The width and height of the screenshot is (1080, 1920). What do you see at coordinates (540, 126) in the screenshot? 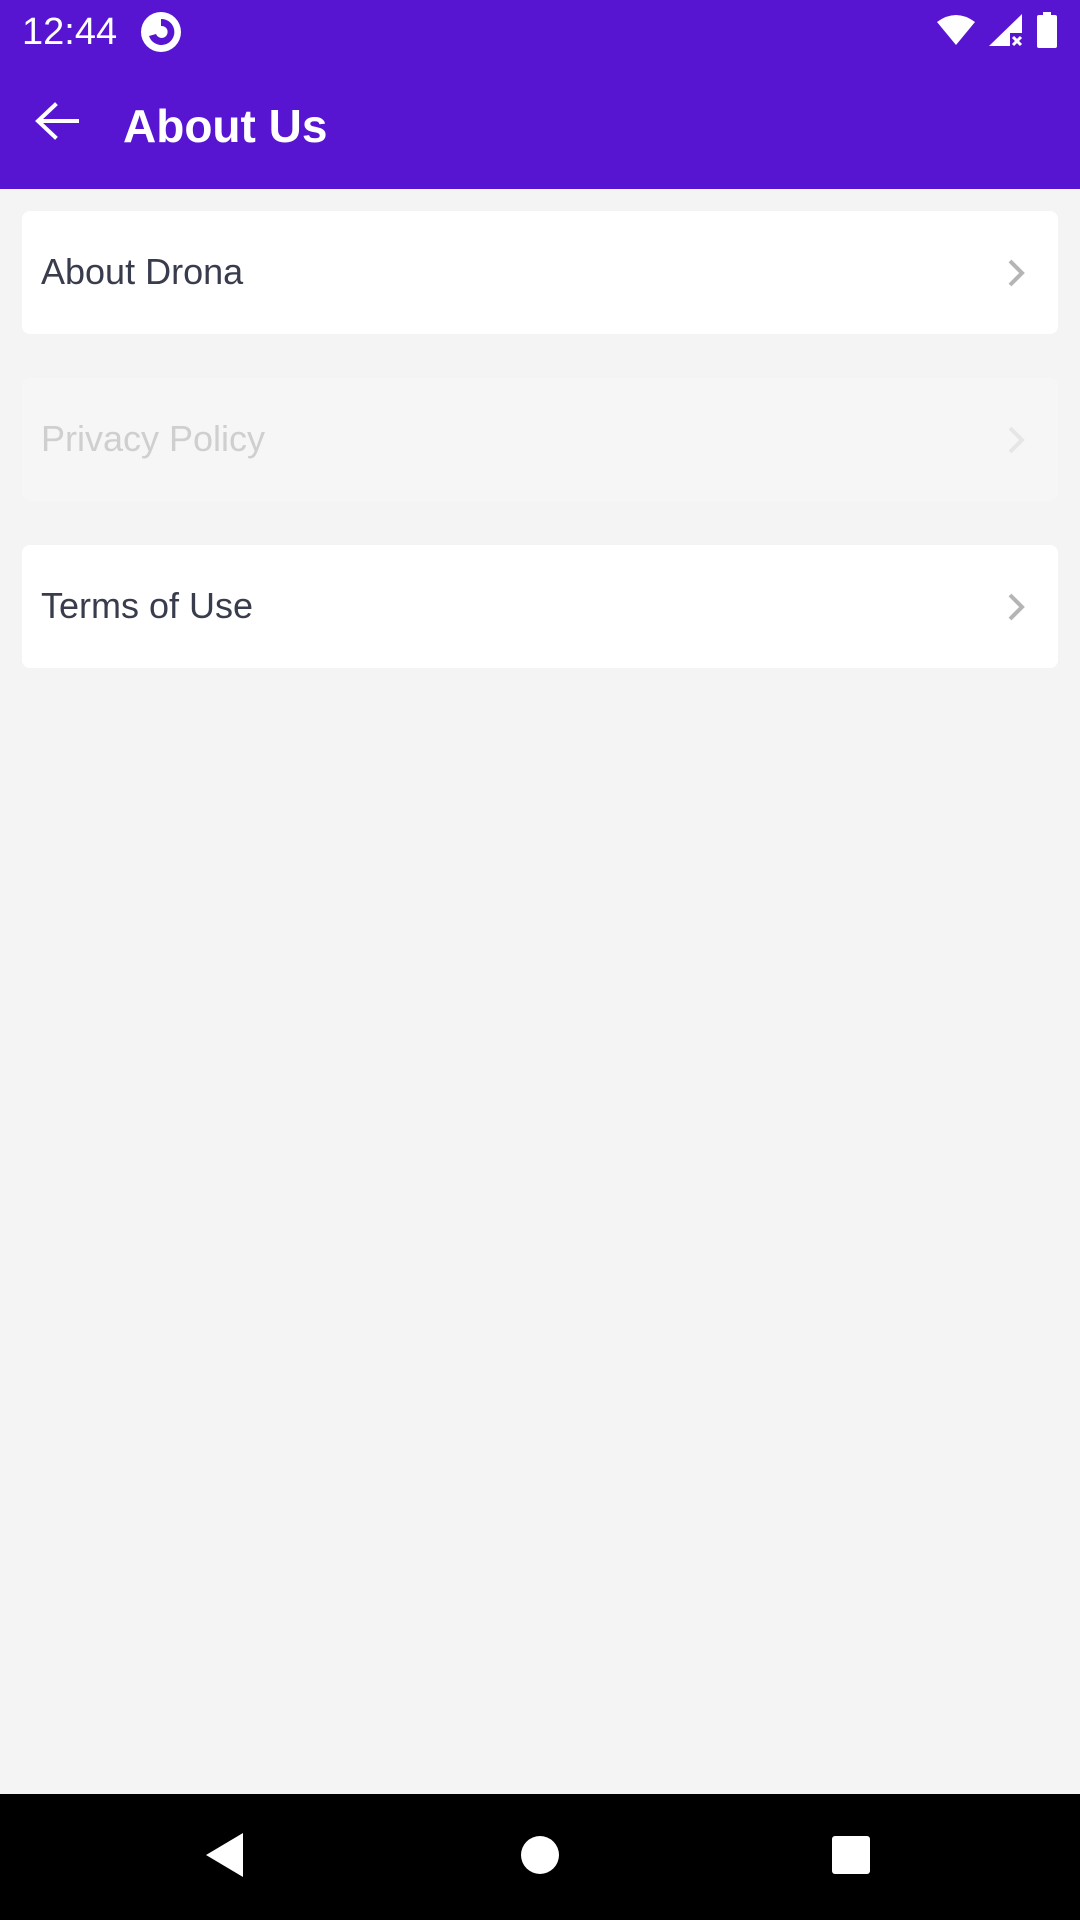
I see `toolbar: About Us` at bounding box center [540, 126].